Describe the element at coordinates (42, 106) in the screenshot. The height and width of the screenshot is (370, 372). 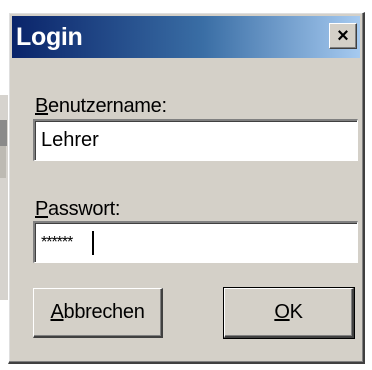
I see `username-label-accelerator: B` at that location.